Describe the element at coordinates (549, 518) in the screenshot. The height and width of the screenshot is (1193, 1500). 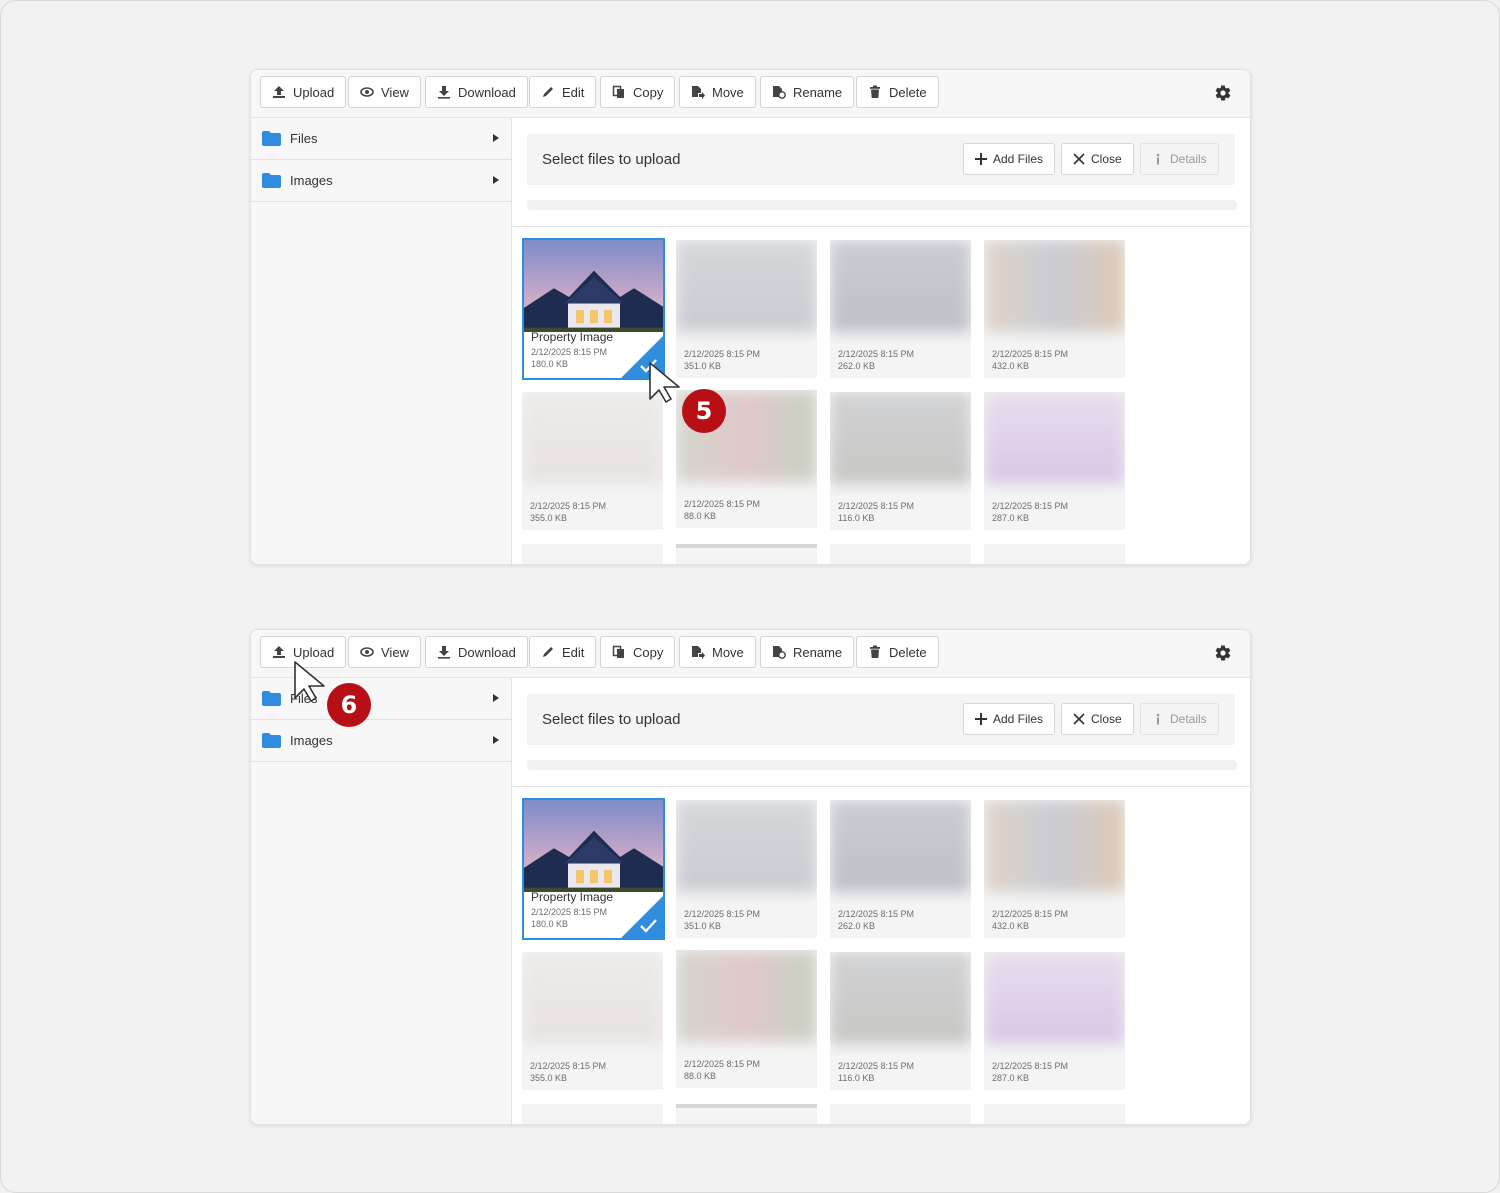
I see `file-size: 355.0 KB` at that location.